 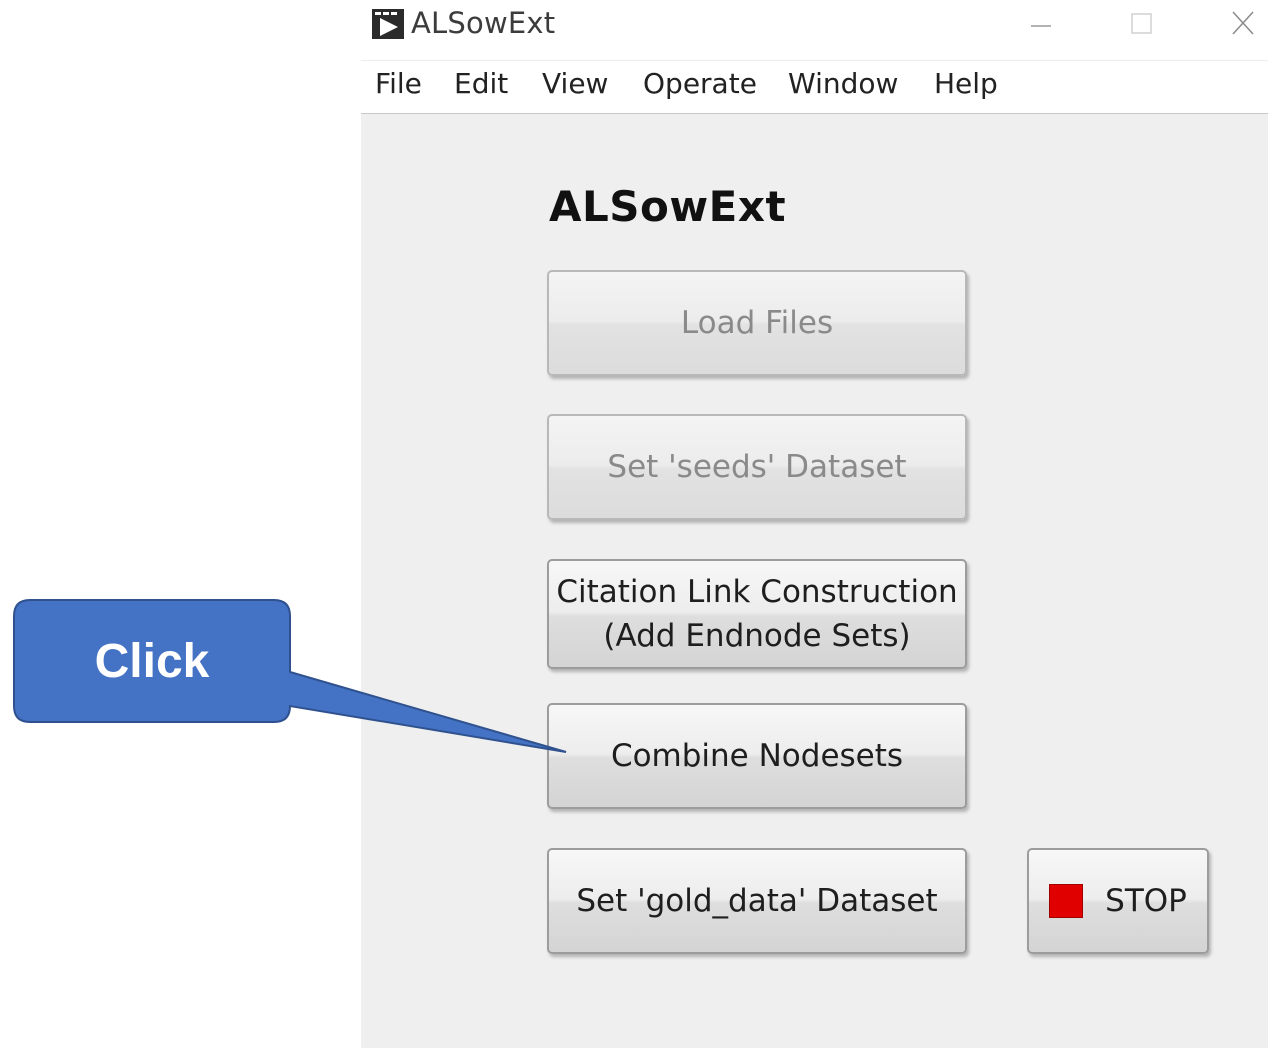 I want to click on panel-title: ALSowExt, so click(x=668, y=206).